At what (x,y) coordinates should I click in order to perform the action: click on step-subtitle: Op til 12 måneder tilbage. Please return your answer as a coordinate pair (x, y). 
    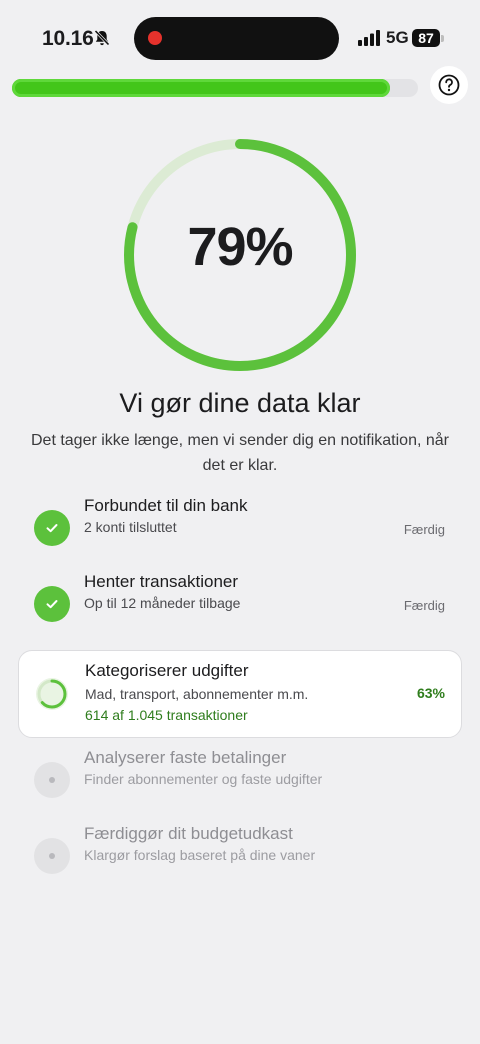
    Looking at the image, I should click on (162, 603).